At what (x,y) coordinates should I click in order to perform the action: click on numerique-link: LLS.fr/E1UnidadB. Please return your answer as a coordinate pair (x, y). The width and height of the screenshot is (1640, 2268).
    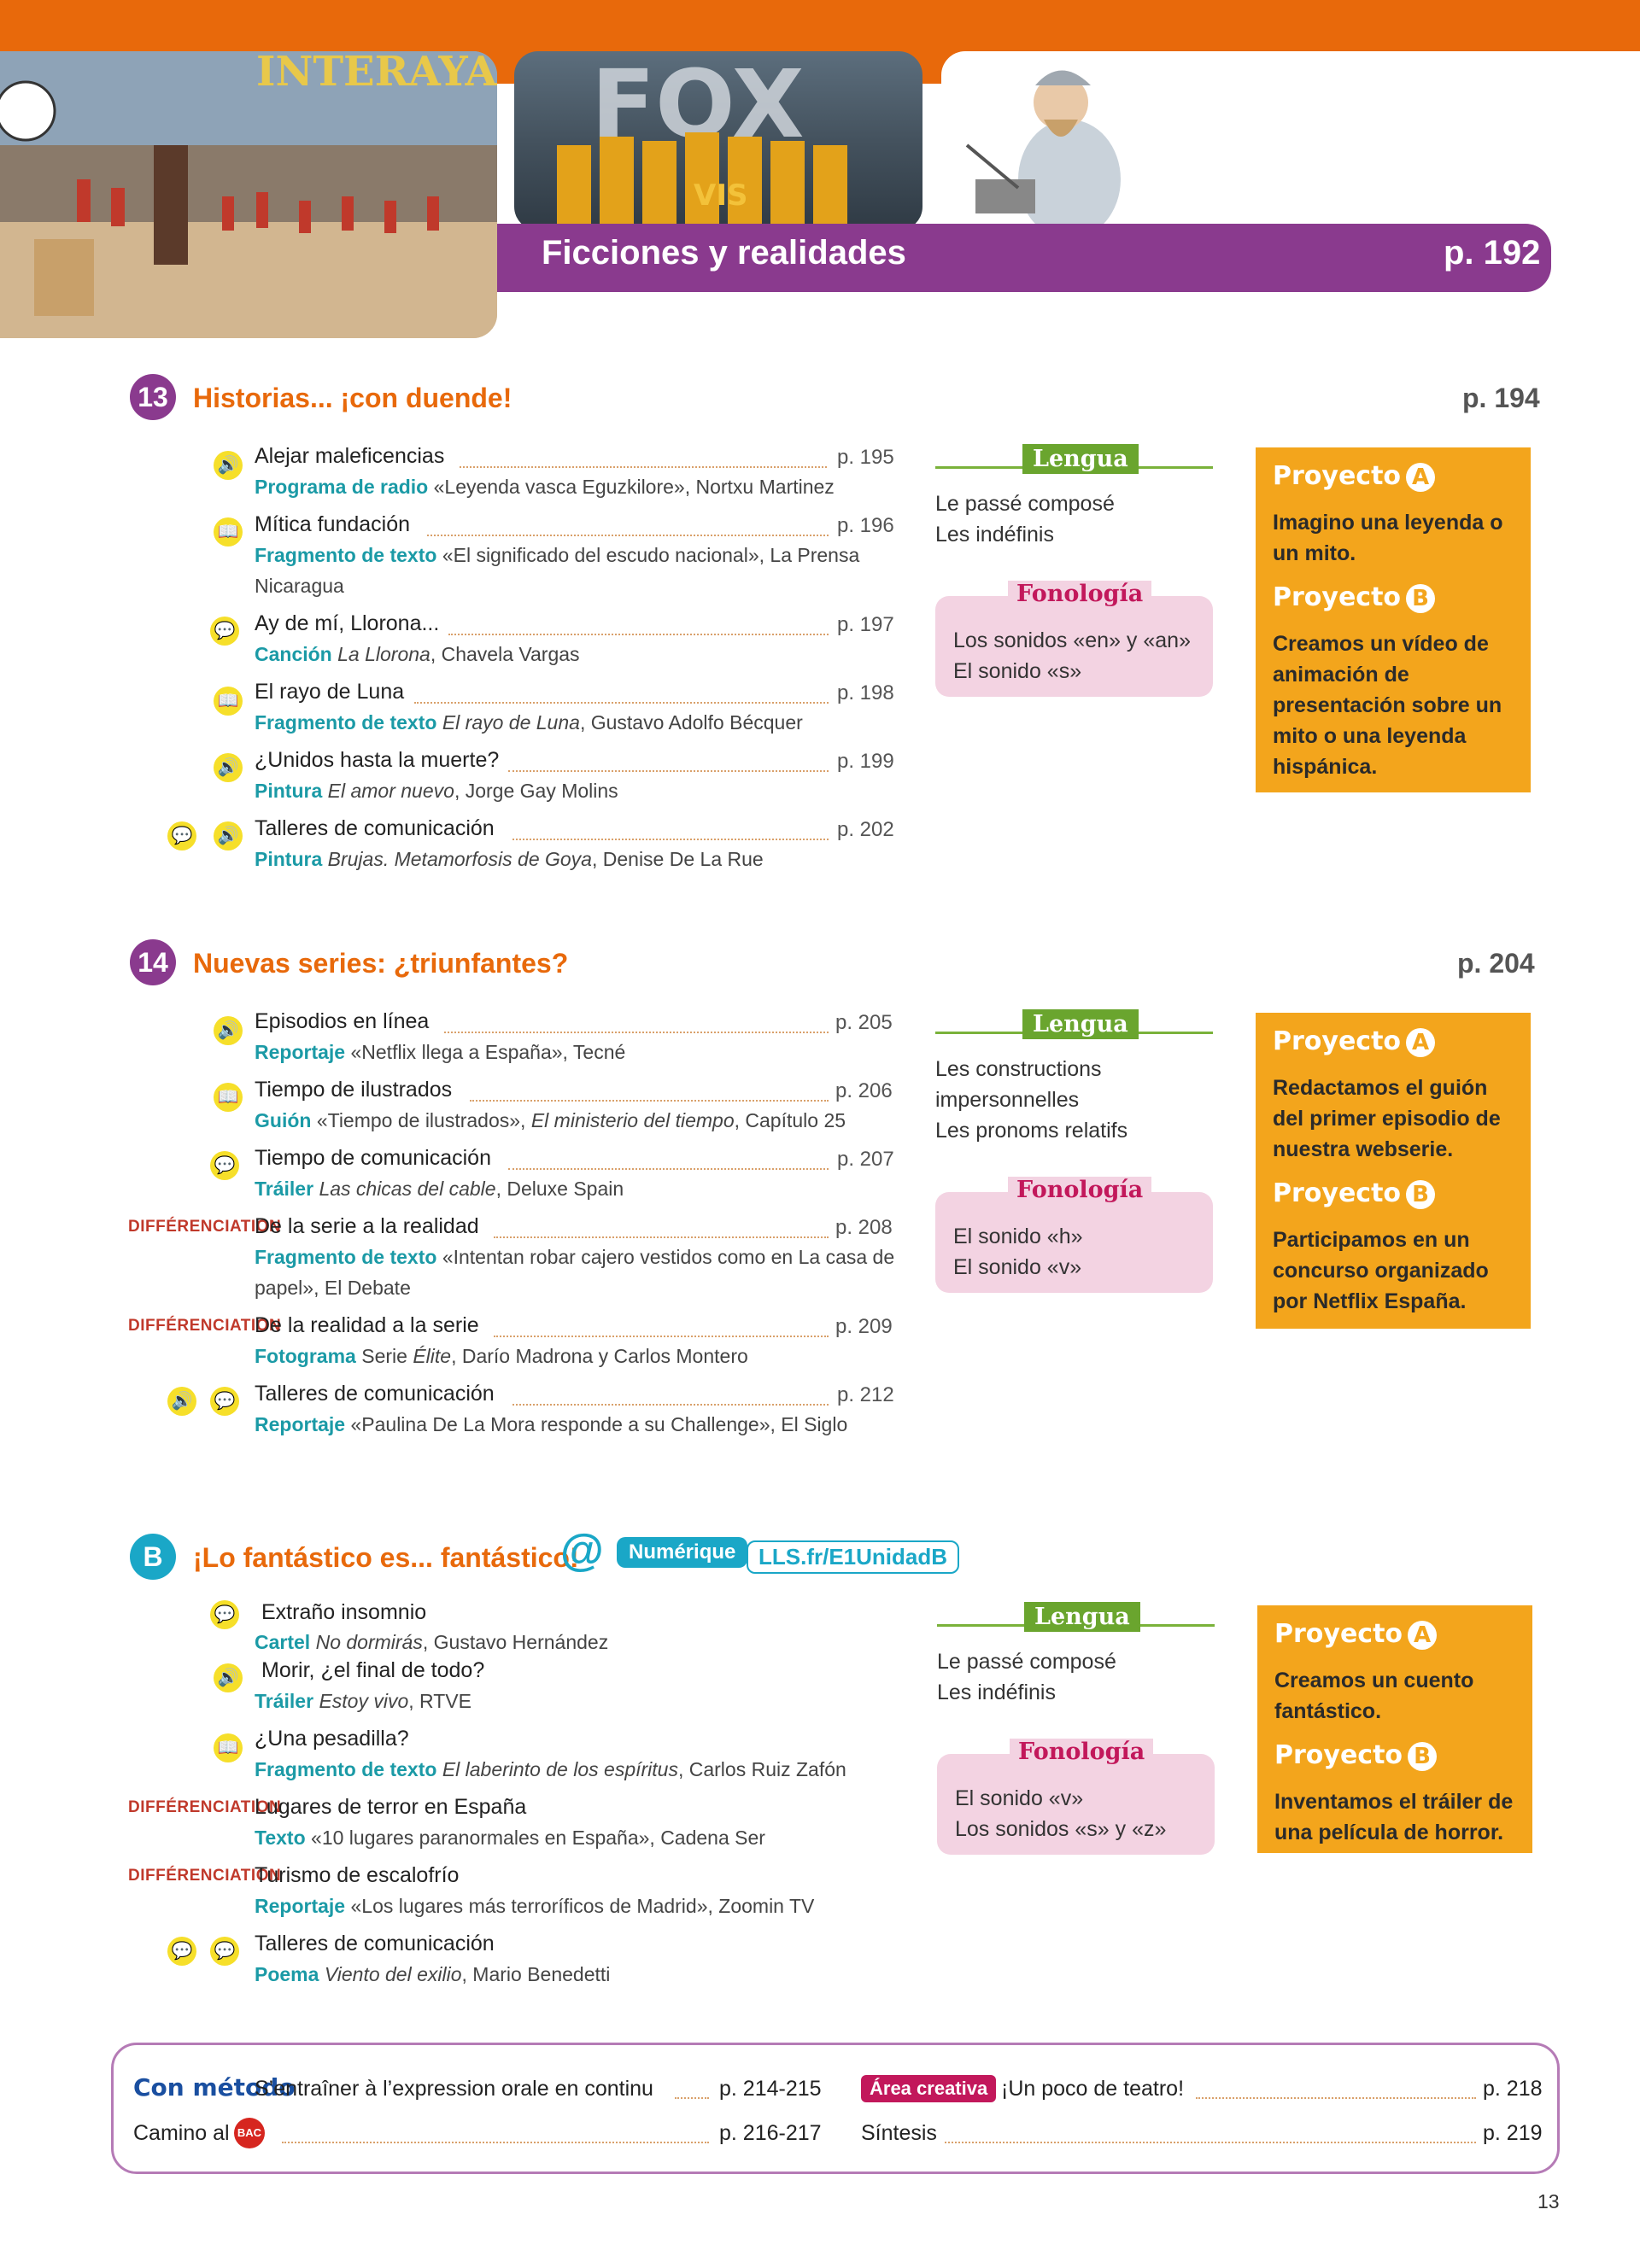
    Looking at the image, I should click on (853, 1557).